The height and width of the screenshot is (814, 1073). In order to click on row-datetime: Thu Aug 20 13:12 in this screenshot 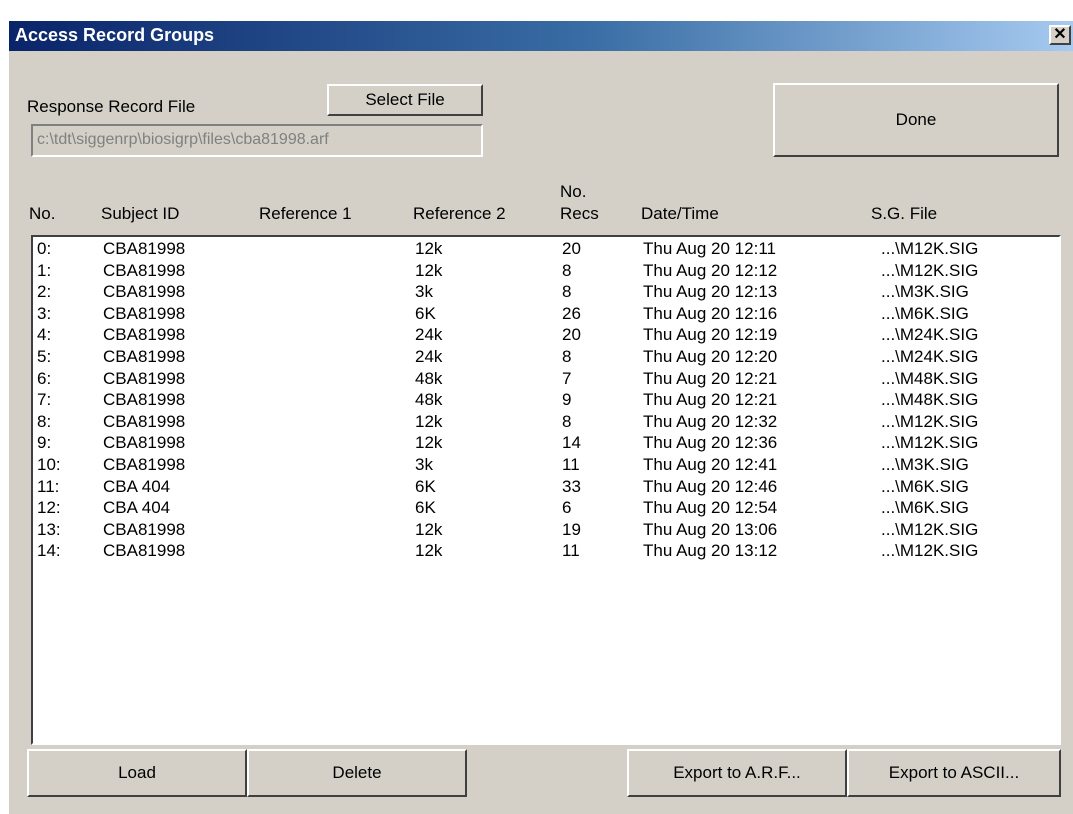, I will do `click(710, 551)`.